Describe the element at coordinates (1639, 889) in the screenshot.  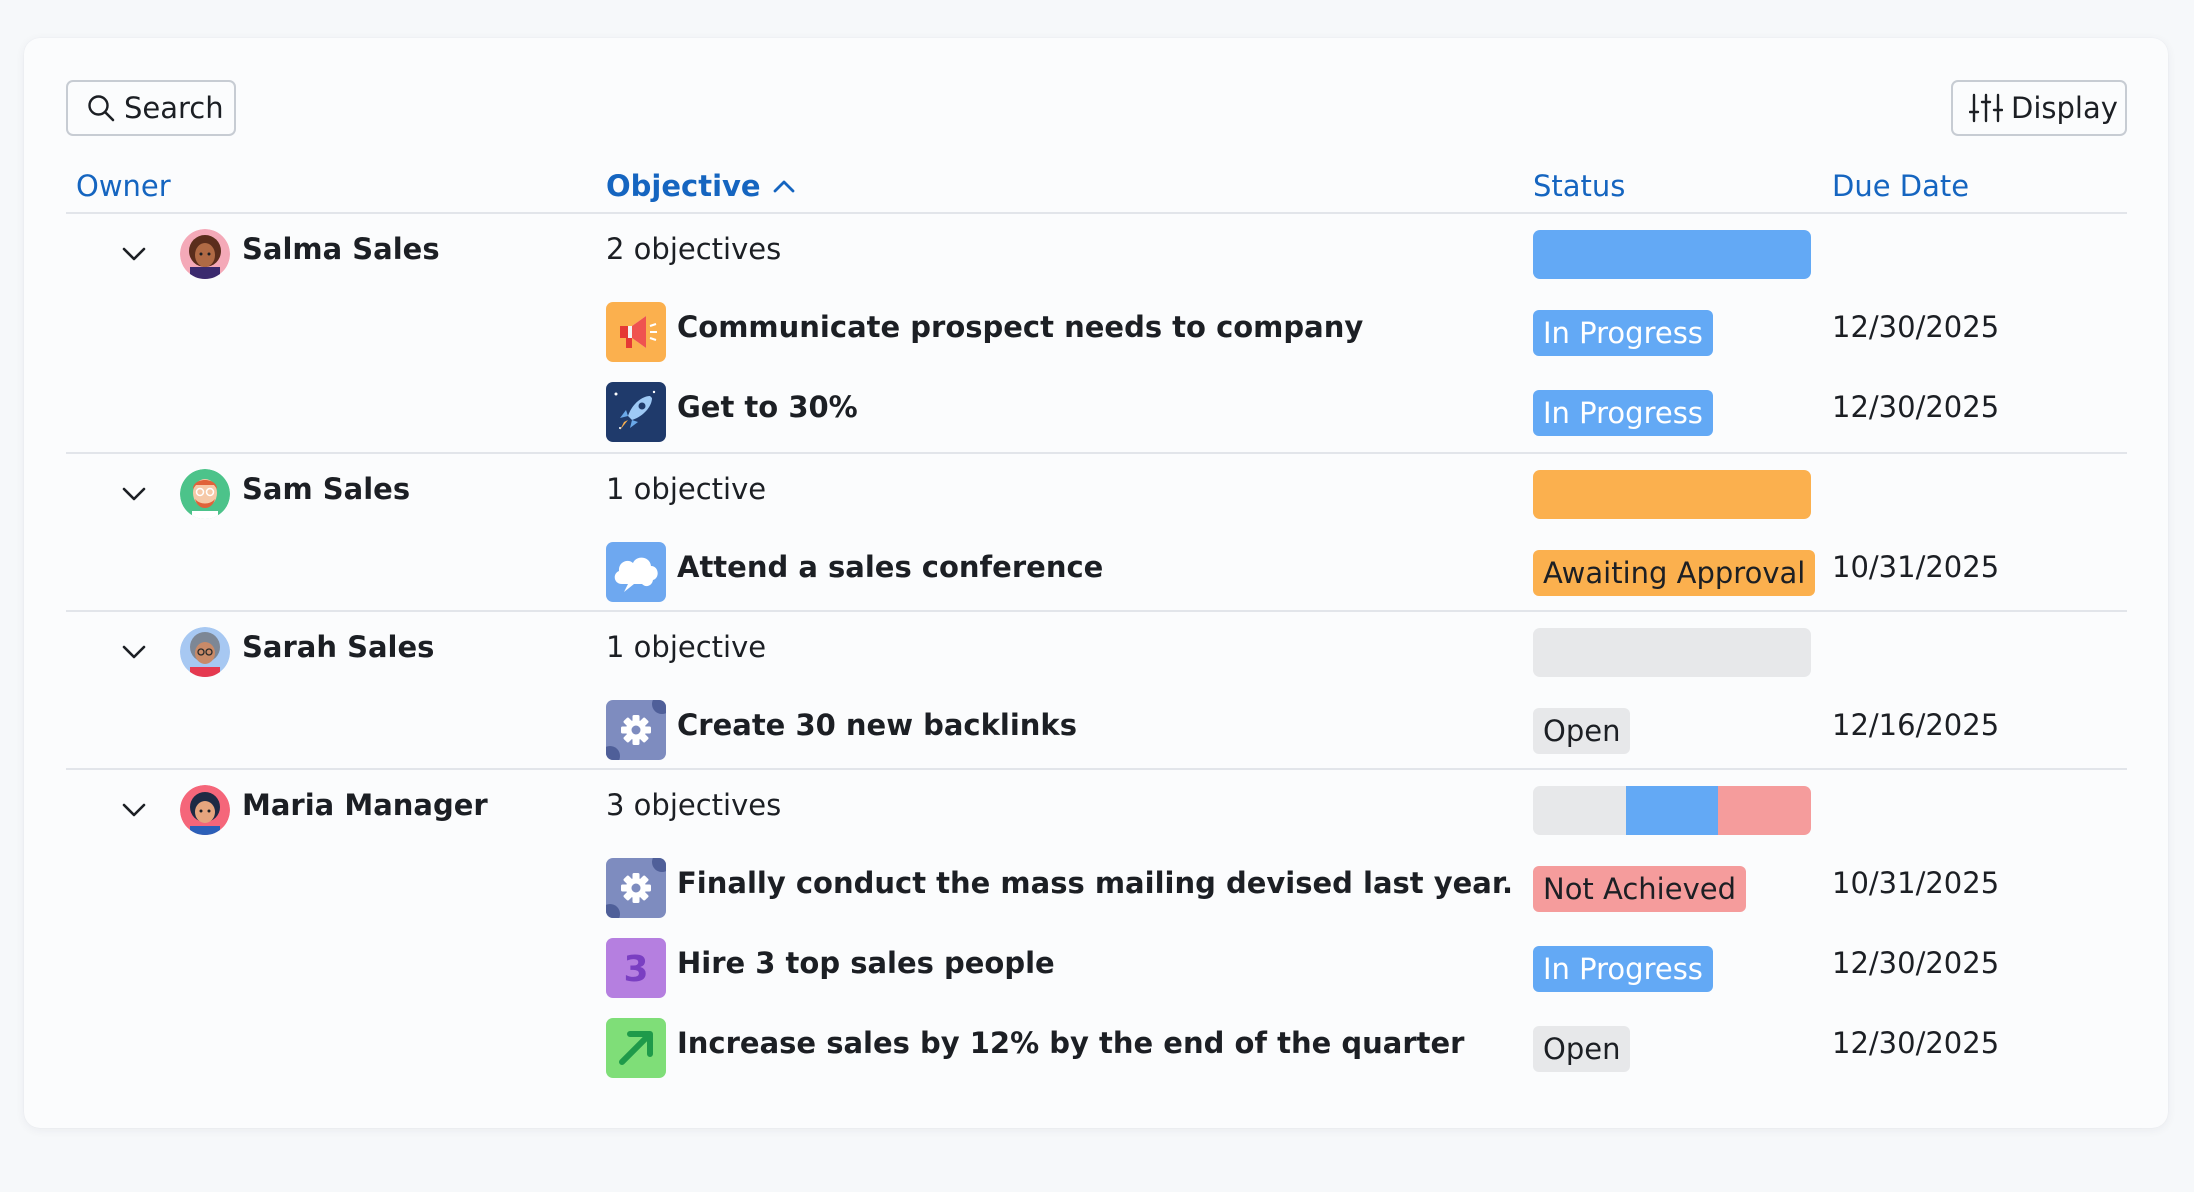
I see `status-badge: Not Achieved` at that location.